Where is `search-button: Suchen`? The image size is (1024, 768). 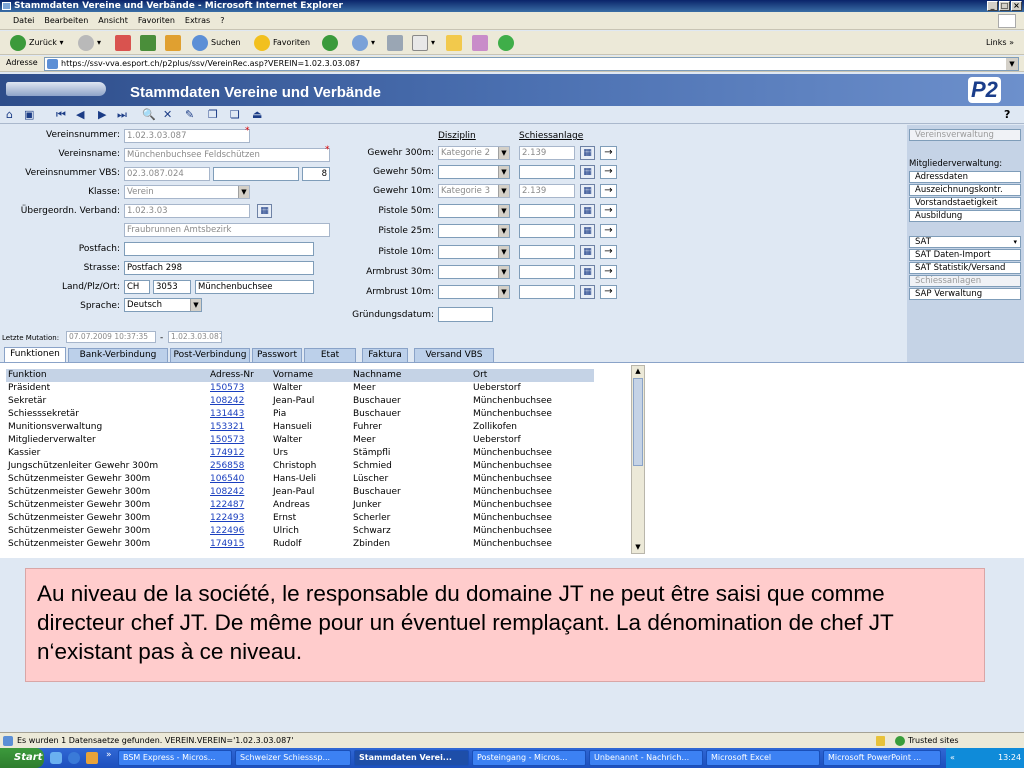
search-button: Suchen is located at coordinates (216, 43).